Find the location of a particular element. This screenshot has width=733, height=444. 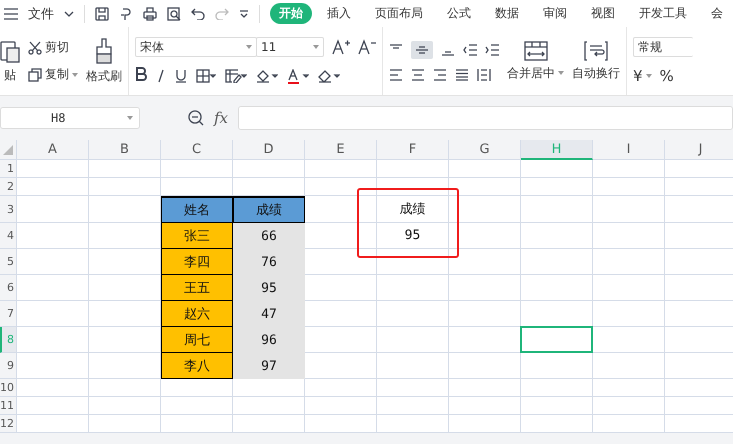

name-box: H8 is located at coordinates (70, 118).